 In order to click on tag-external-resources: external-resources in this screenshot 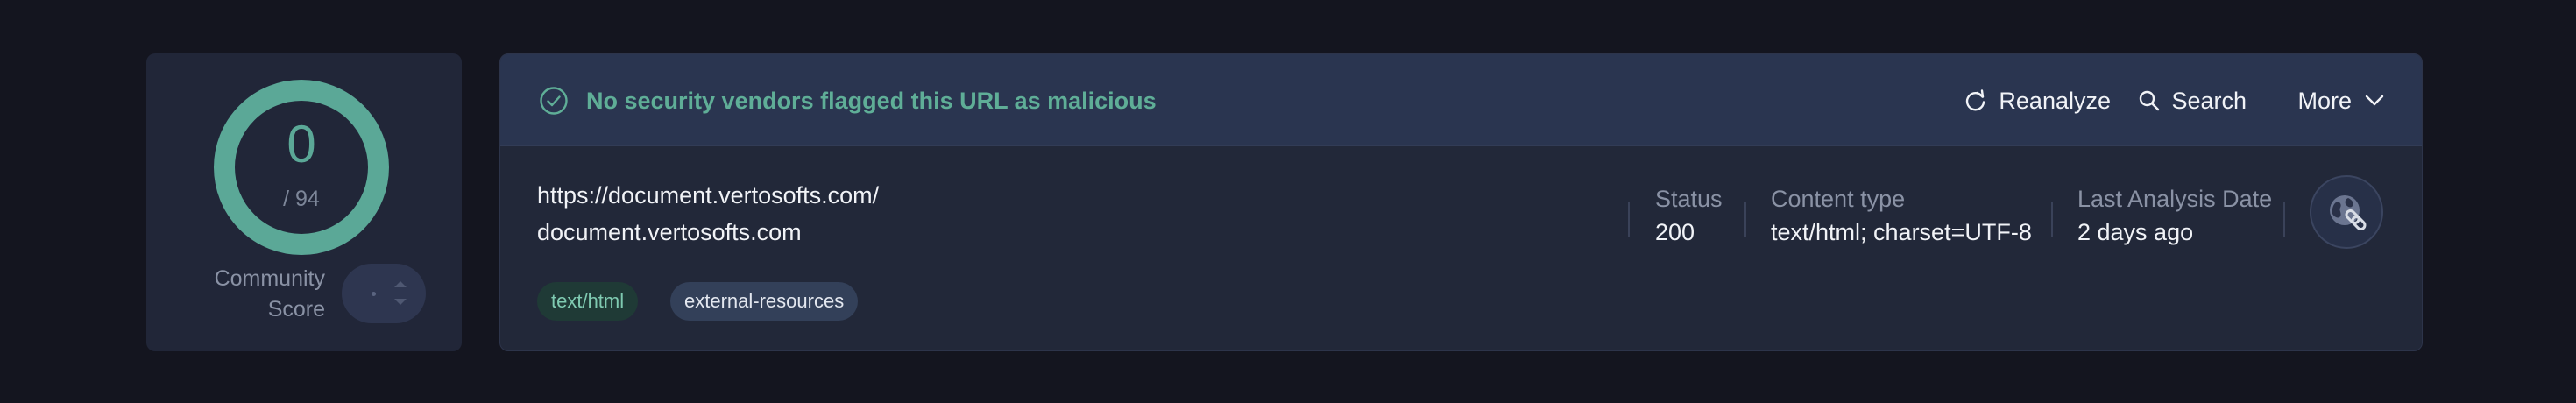, I will do `click(764, 301)`.